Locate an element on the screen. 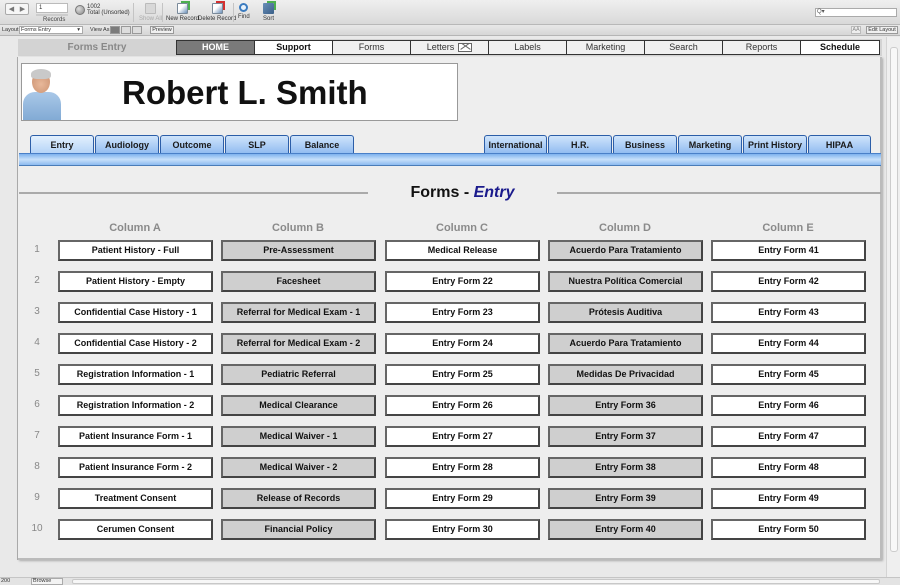 This screenshot has height=585, width=900. new-record-button: New Record is located at coordinates (182, 12).